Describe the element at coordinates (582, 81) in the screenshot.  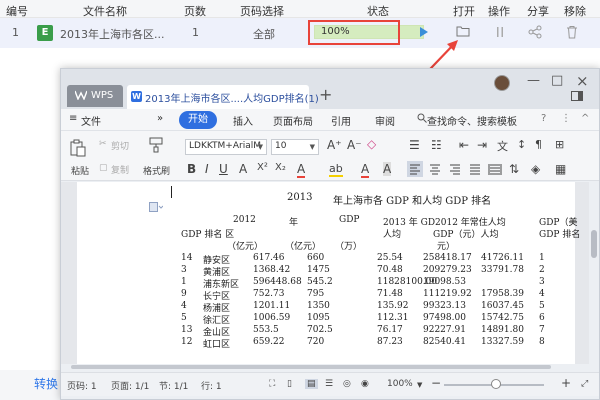
I see `close-button: ×` at that location.